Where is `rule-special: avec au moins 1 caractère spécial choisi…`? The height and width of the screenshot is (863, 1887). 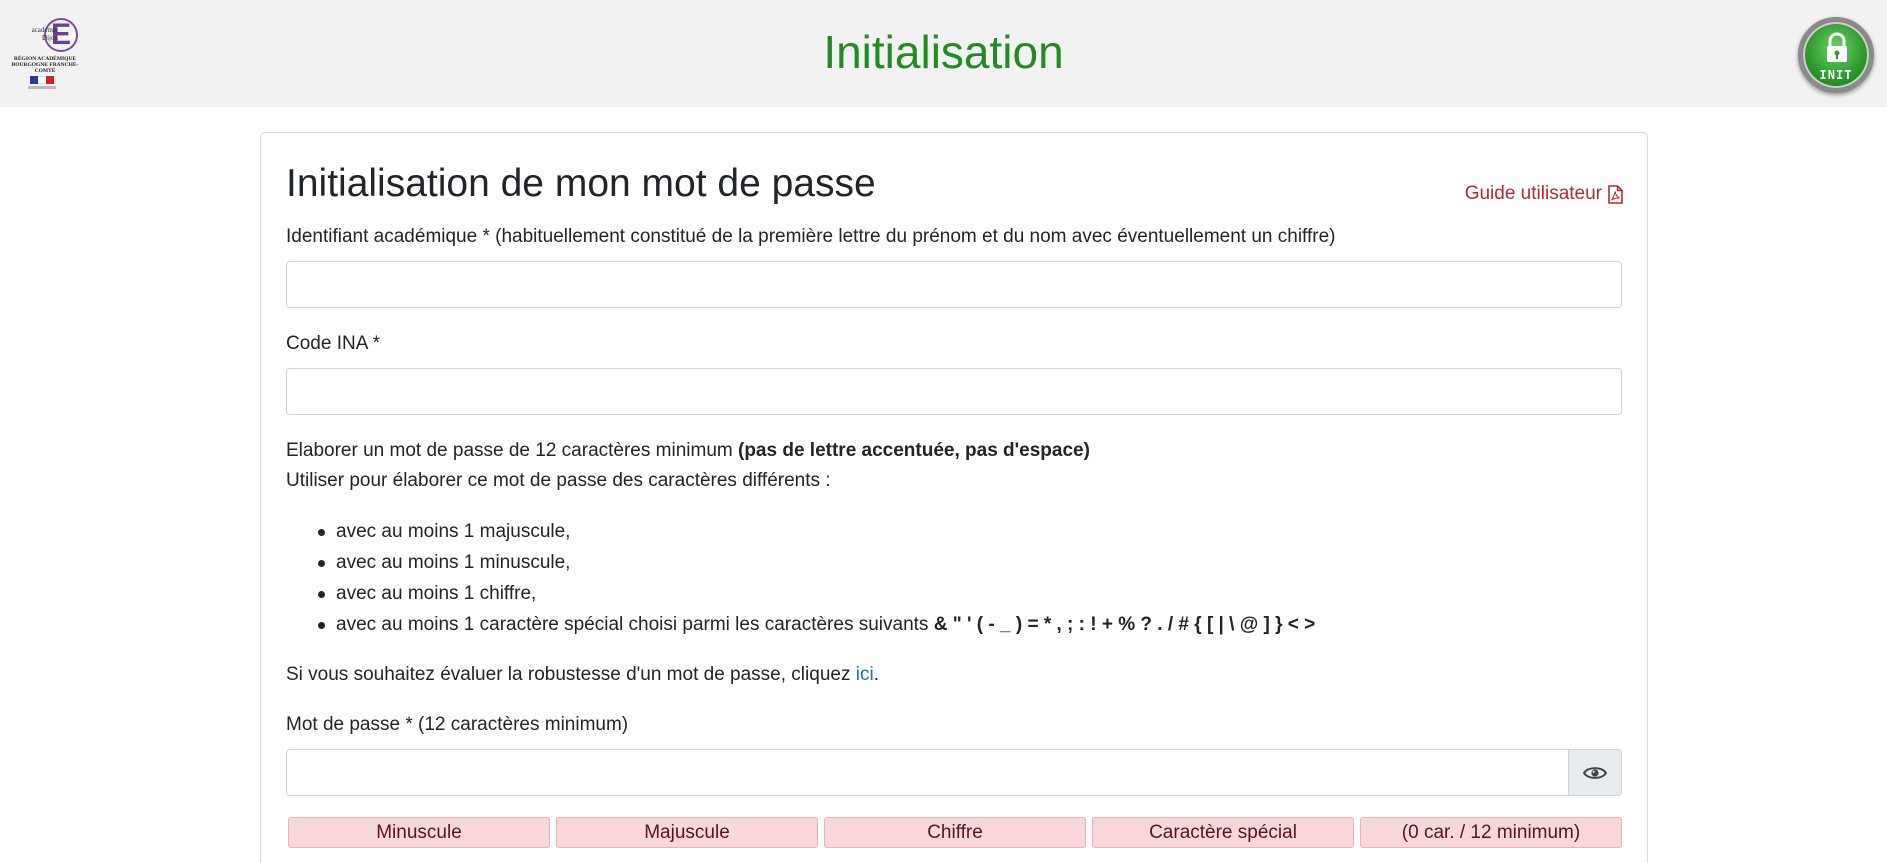
rule-special: avec au moins 1 caractère spécial choisi… is located at coordinates (816, 624).